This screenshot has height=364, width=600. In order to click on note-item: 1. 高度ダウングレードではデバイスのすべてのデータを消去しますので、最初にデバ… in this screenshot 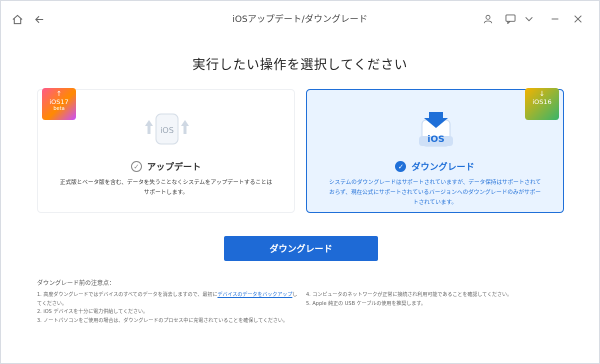, I will do `click(169, 299)`.